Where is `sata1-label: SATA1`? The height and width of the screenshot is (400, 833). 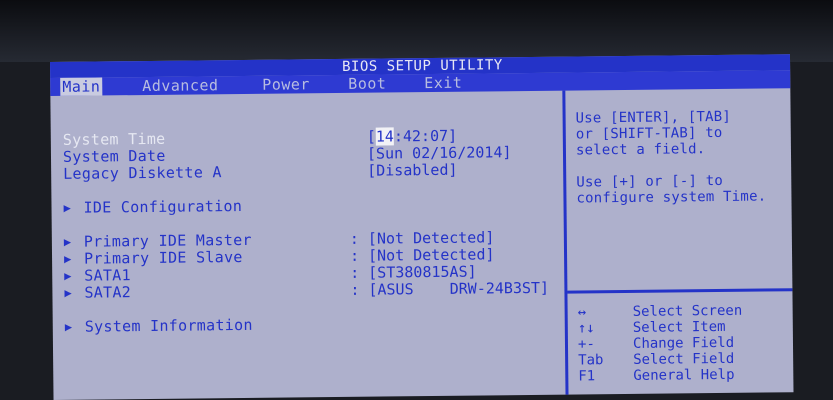
sata1-label: SATA1 is located at coordinates (107, 275).